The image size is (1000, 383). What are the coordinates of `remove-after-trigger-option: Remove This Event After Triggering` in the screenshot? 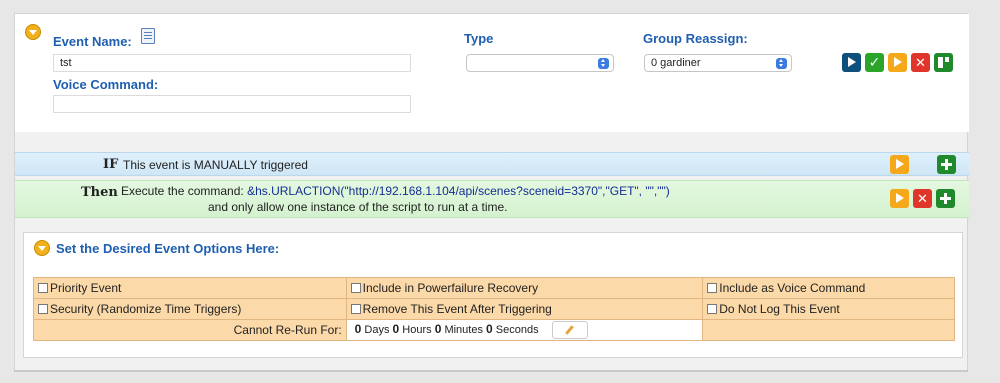 It's located at (524, 309).